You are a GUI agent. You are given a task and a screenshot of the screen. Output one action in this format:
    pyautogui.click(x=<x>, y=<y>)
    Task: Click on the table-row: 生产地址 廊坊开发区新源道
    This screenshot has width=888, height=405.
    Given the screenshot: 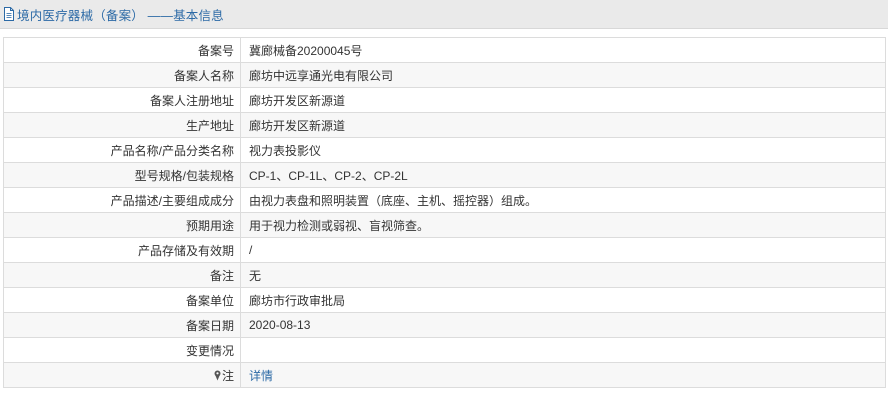 What is the action you would take?
    pyautogui.click(x=444, y=125)
    